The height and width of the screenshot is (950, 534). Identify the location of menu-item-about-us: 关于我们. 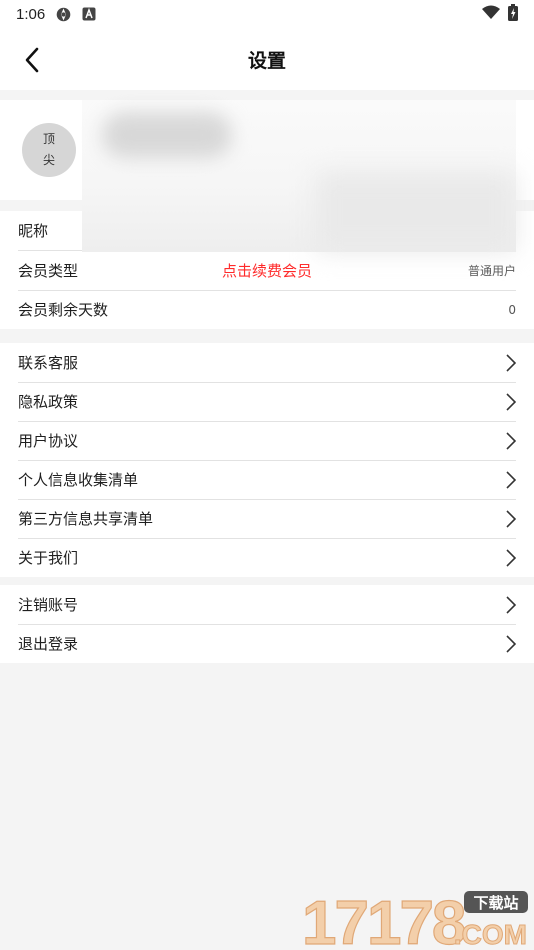
(267, 557).